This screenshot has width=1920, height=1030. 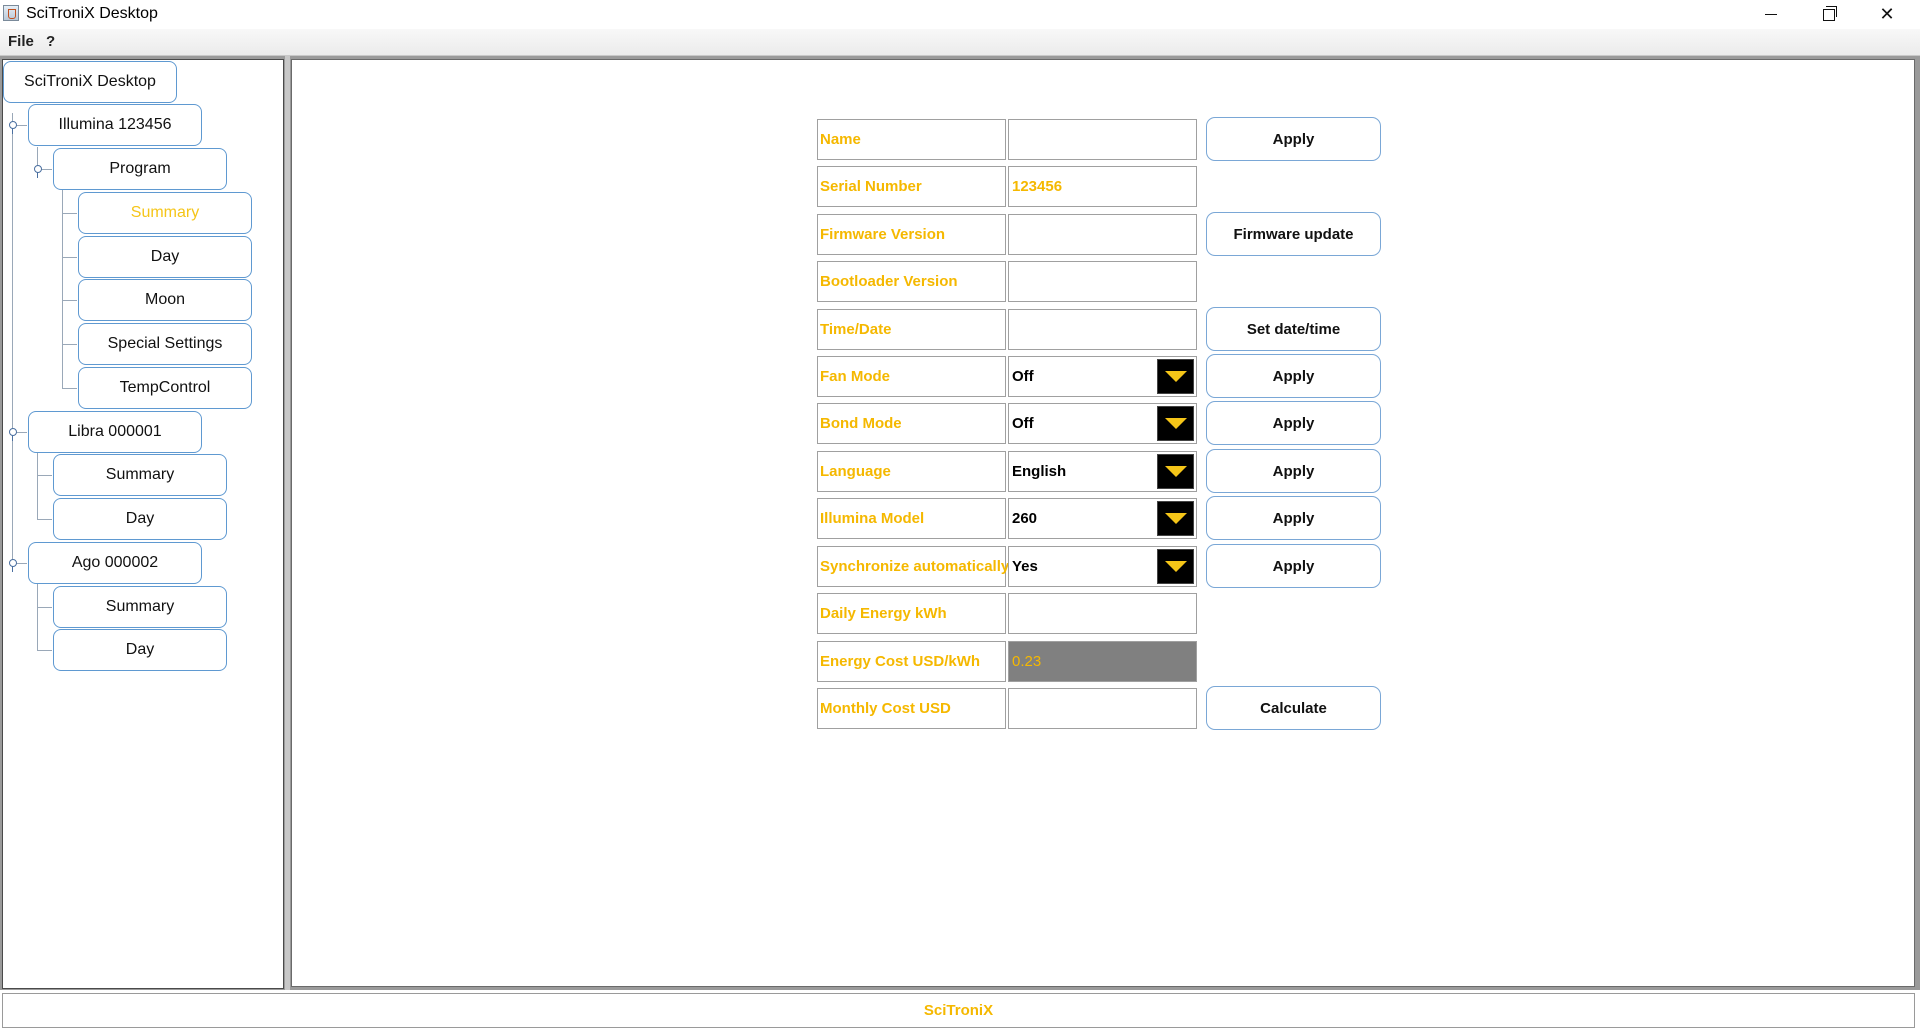 I want to click on set-date-time-button: Set date/time, so click(x=1293, y=329).